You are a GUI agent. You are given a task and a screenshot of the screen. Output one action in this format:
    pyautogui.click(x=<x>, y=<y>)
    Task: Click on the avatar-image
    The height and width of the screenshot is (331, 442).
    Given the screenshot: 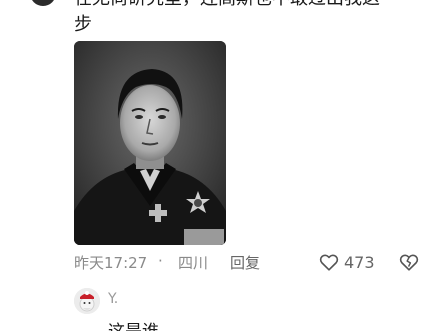 What is the action you would take?
    pyautogui.click(x=87, y=301)
    